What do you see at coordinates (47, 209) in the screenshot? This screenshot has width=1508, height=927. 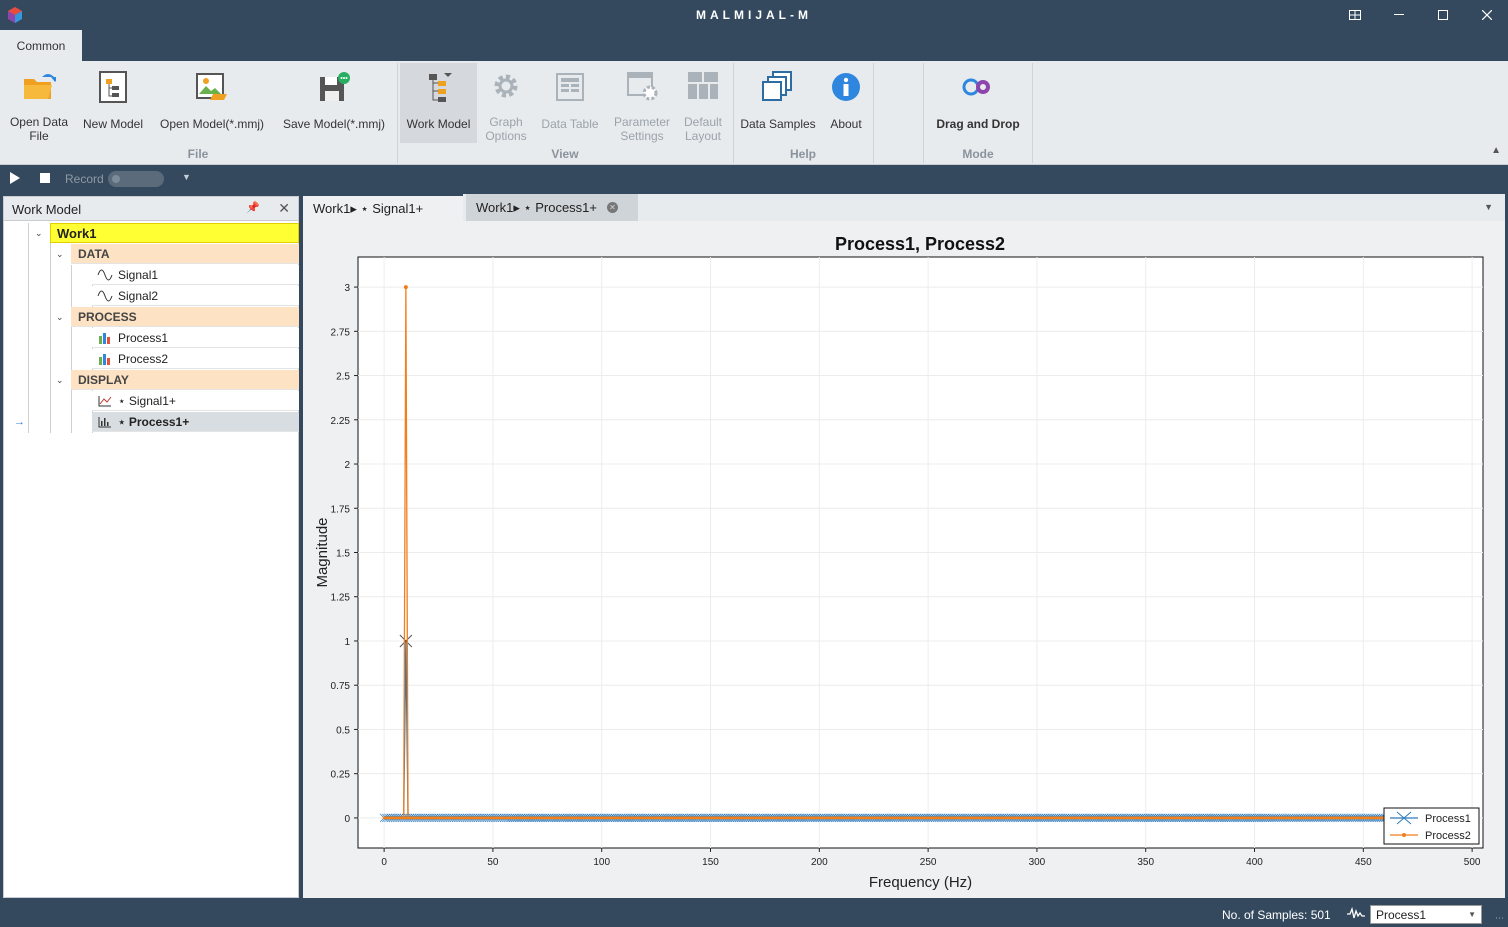 I see `panel-title: Work Model` at bounding box center [47, 209].